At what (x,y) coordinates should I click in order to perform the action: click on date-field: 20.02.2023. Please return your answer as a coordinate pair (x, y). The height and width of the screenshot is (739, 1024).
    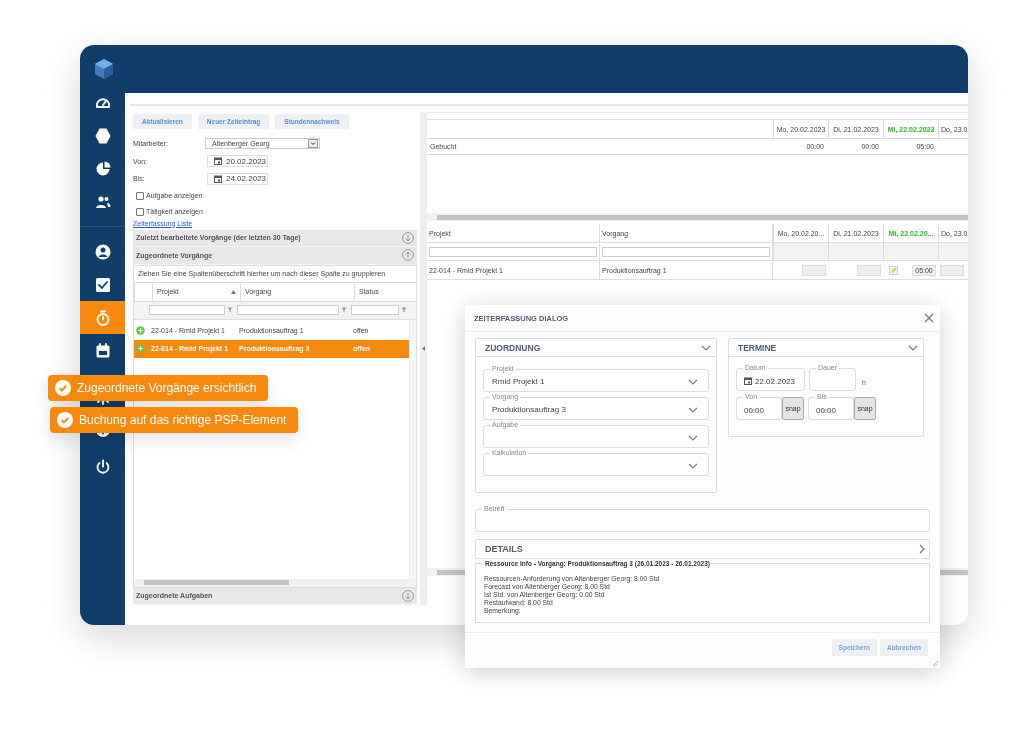
    Looking at the image, I should click on (237, 161).